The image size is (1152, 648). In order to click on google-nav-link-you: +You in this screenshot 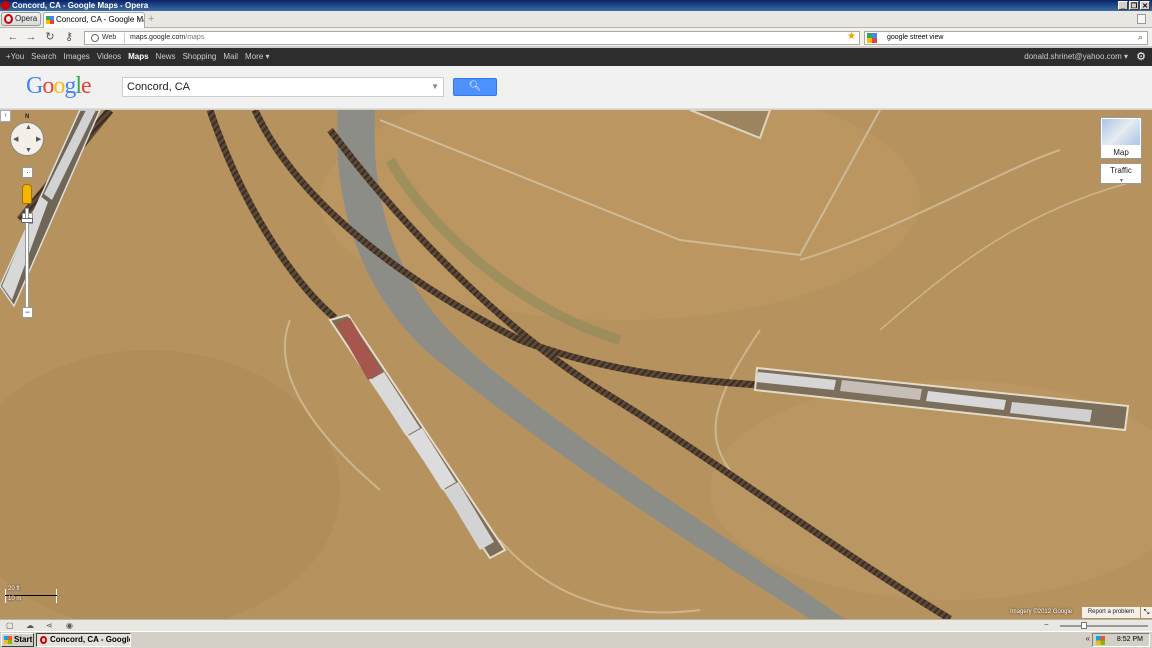, I will do `click(15, 57)`.